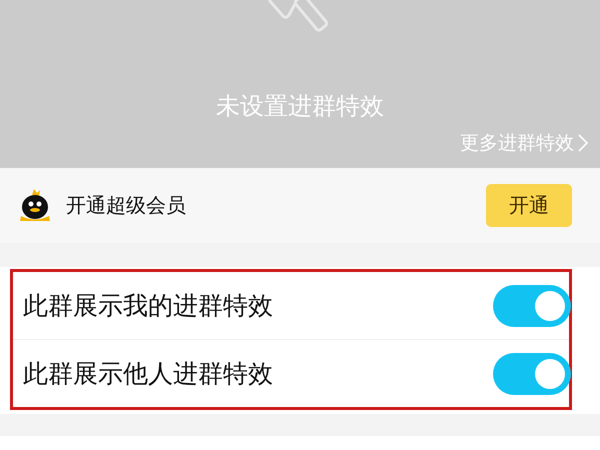  What do you see at coordinates (583, 143) in the screenshot?
I see `chevron-right-icon` at bounding box center [583, 143].